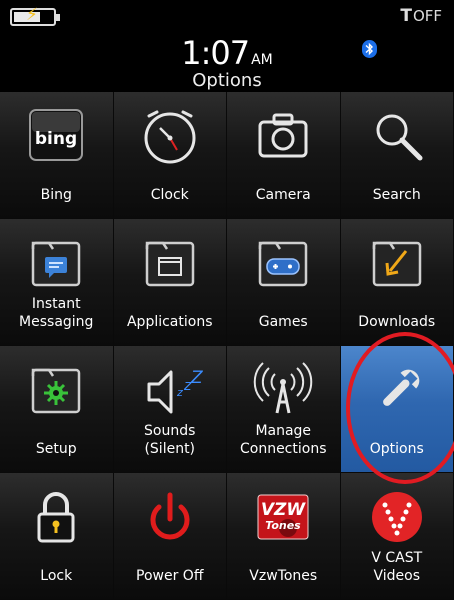 Image resolution: width=454 pixels, height=600 pixels. Describe the element at coordinates (262, 60) in the screenshot. I see `clock-ampm: AM` at that location.